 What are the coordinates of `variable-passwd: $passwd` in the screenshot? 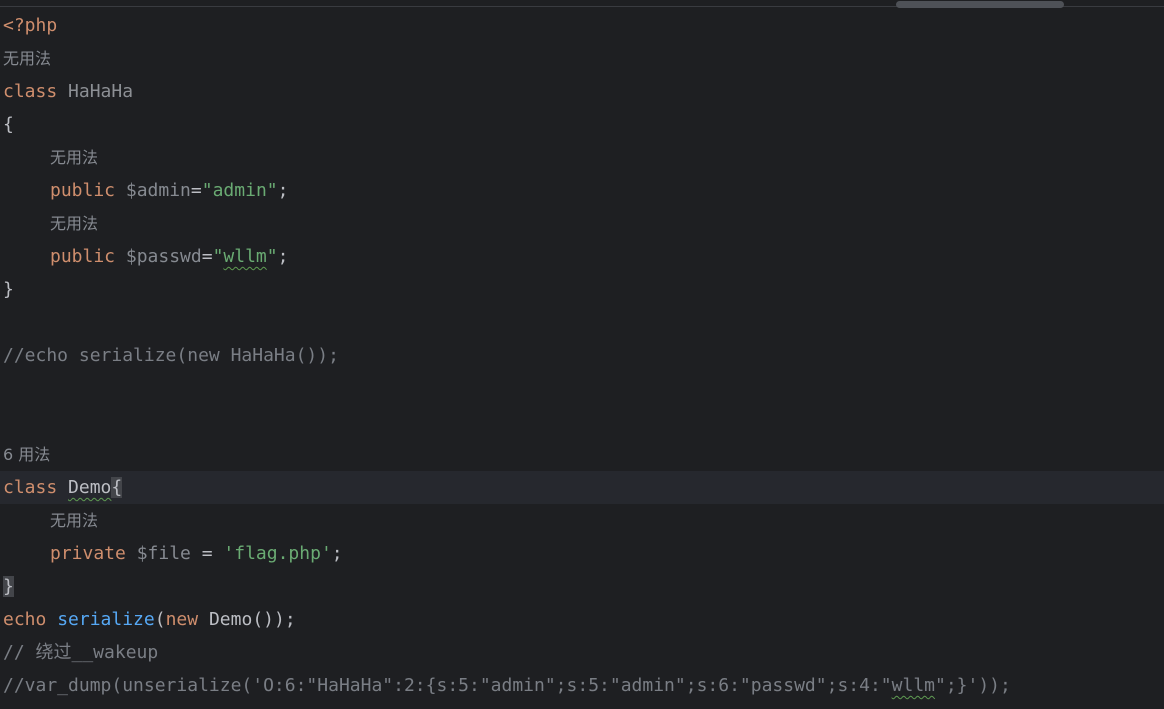 It's located at (163, 256).